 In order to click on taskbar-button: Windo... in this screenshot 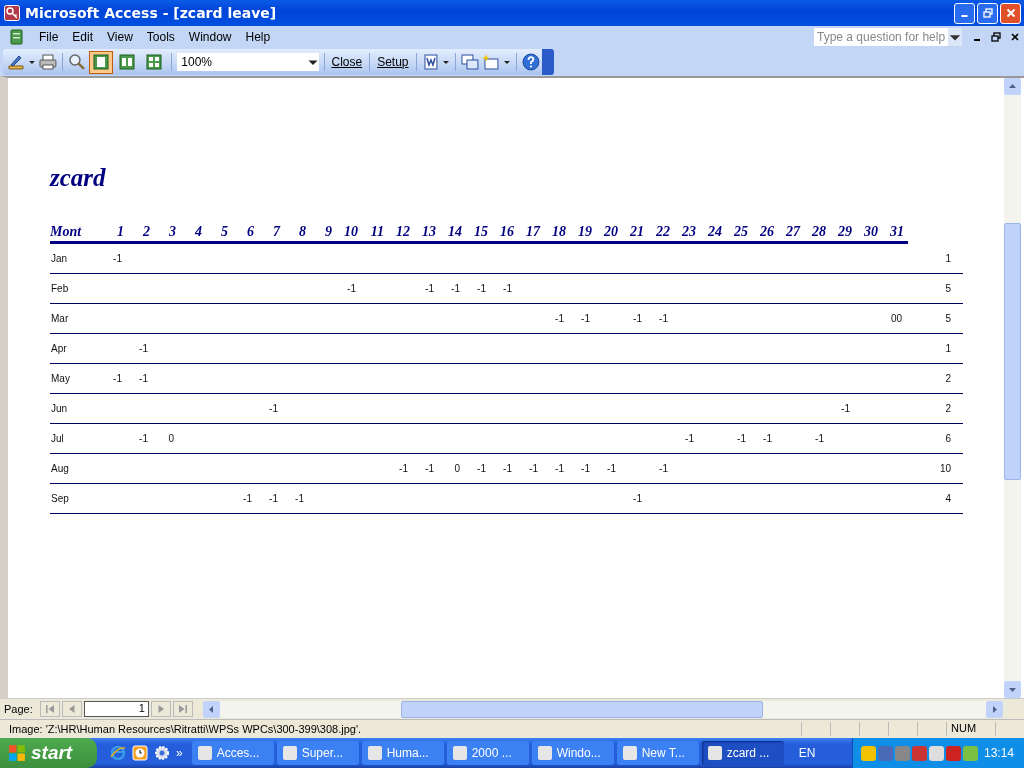, I will do `click(572, 753)`.